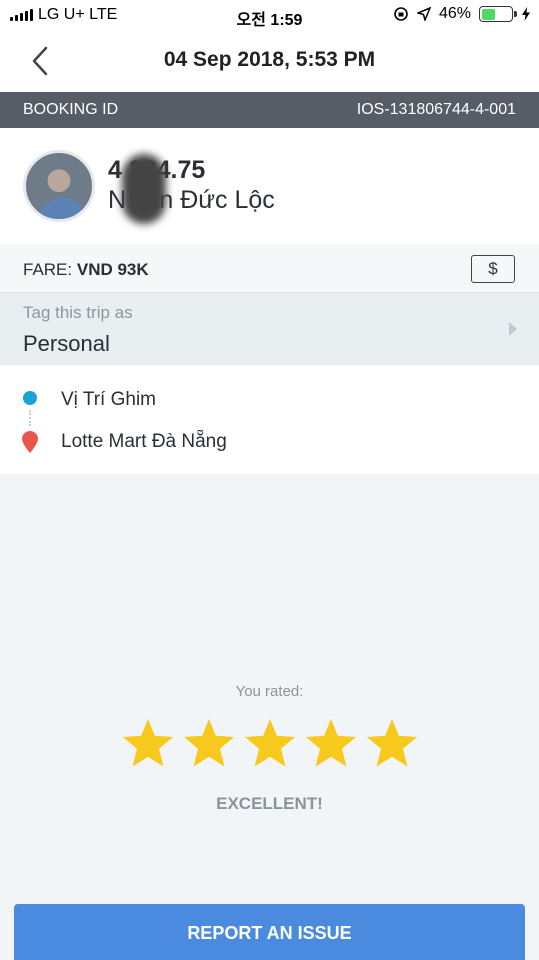  I want to click on orientation-lock-icon, so click(401, 14).